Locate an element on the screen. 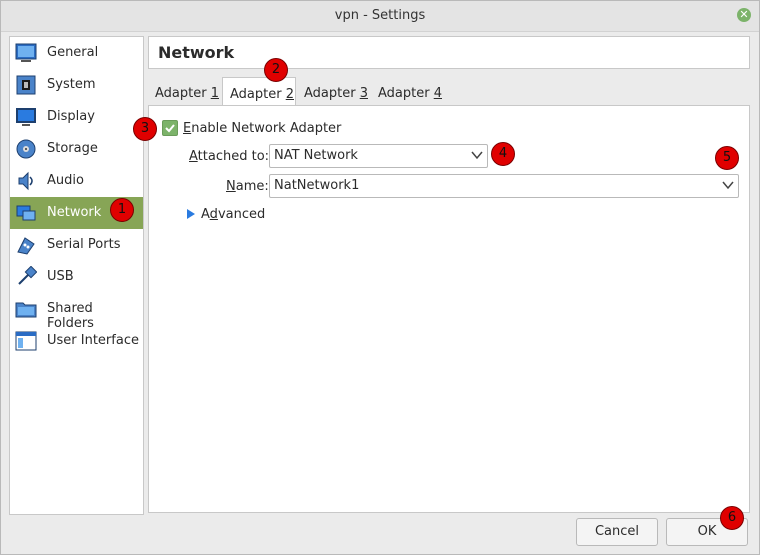 The image size is (760, 555). network-name-select: NatNetwork1 is located at coordinates (504, 186).